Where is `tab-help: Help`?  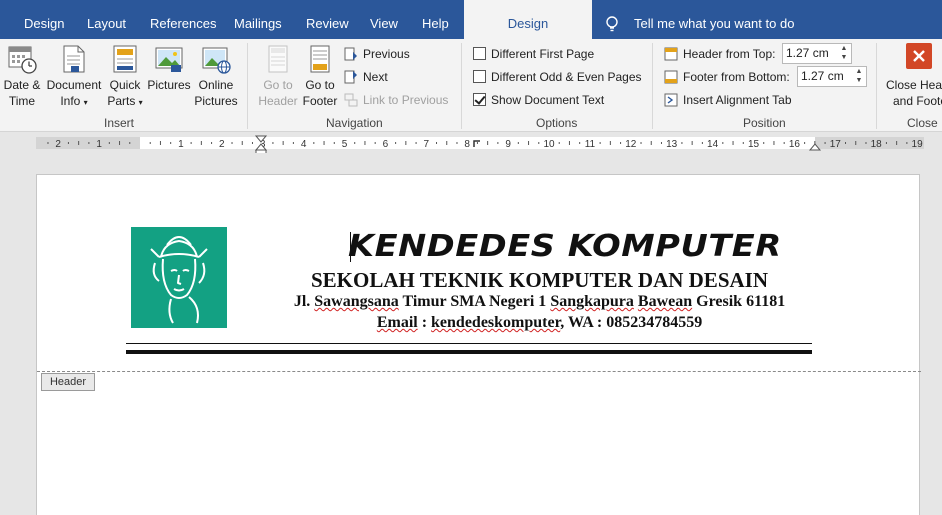 tab-help: Help is located at coordinates (435, 19).